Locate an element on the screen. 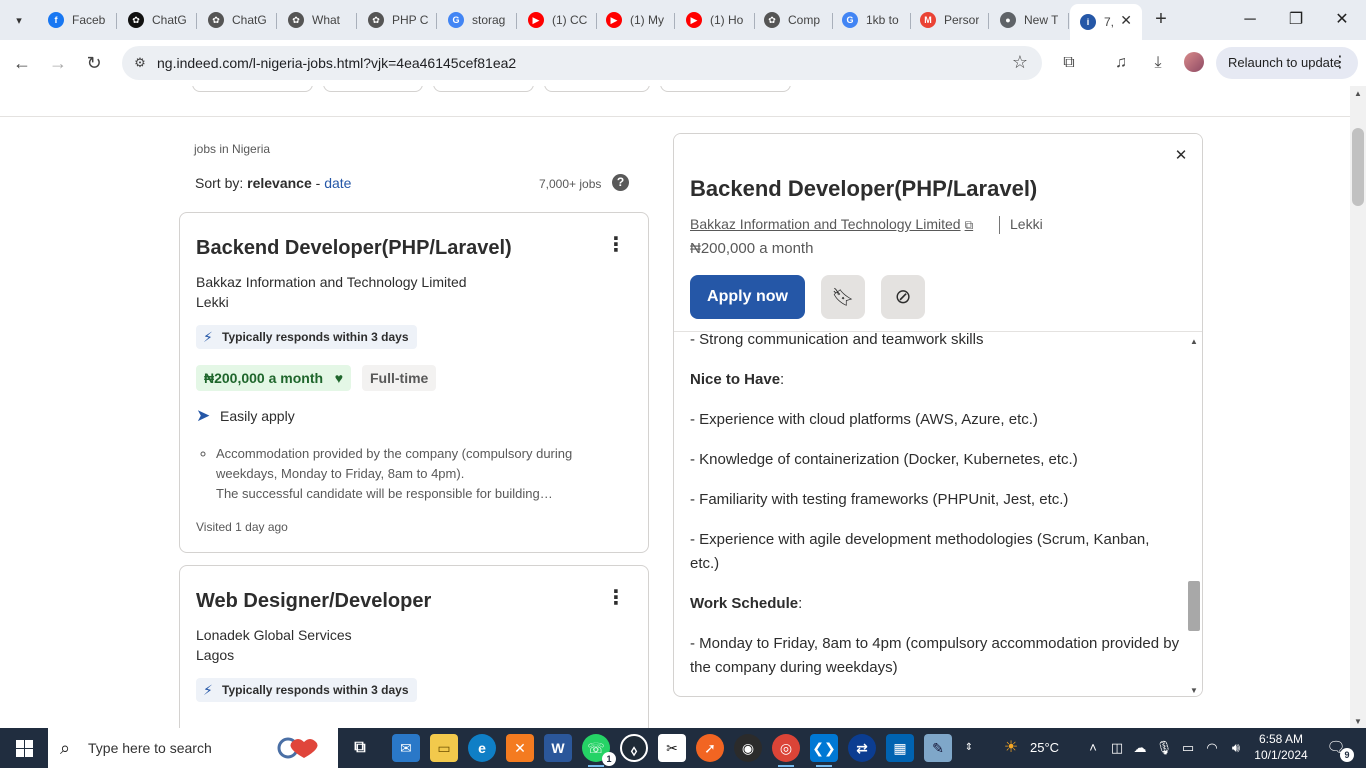  word-icon: W is located at coordinates (558, 748).